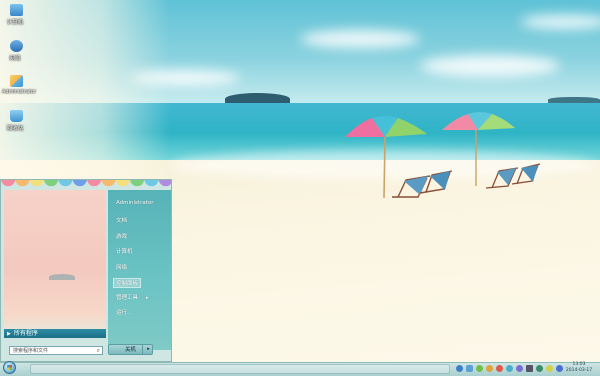 The image size is (600, 376). I want to click on right-arrow-icon: ▶, so click(9, 334).